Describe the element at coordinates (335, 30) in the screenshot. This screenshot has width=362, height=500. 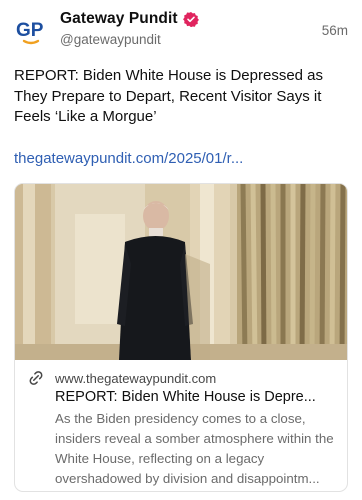
I see `post-timestamp: 56m` at that location.